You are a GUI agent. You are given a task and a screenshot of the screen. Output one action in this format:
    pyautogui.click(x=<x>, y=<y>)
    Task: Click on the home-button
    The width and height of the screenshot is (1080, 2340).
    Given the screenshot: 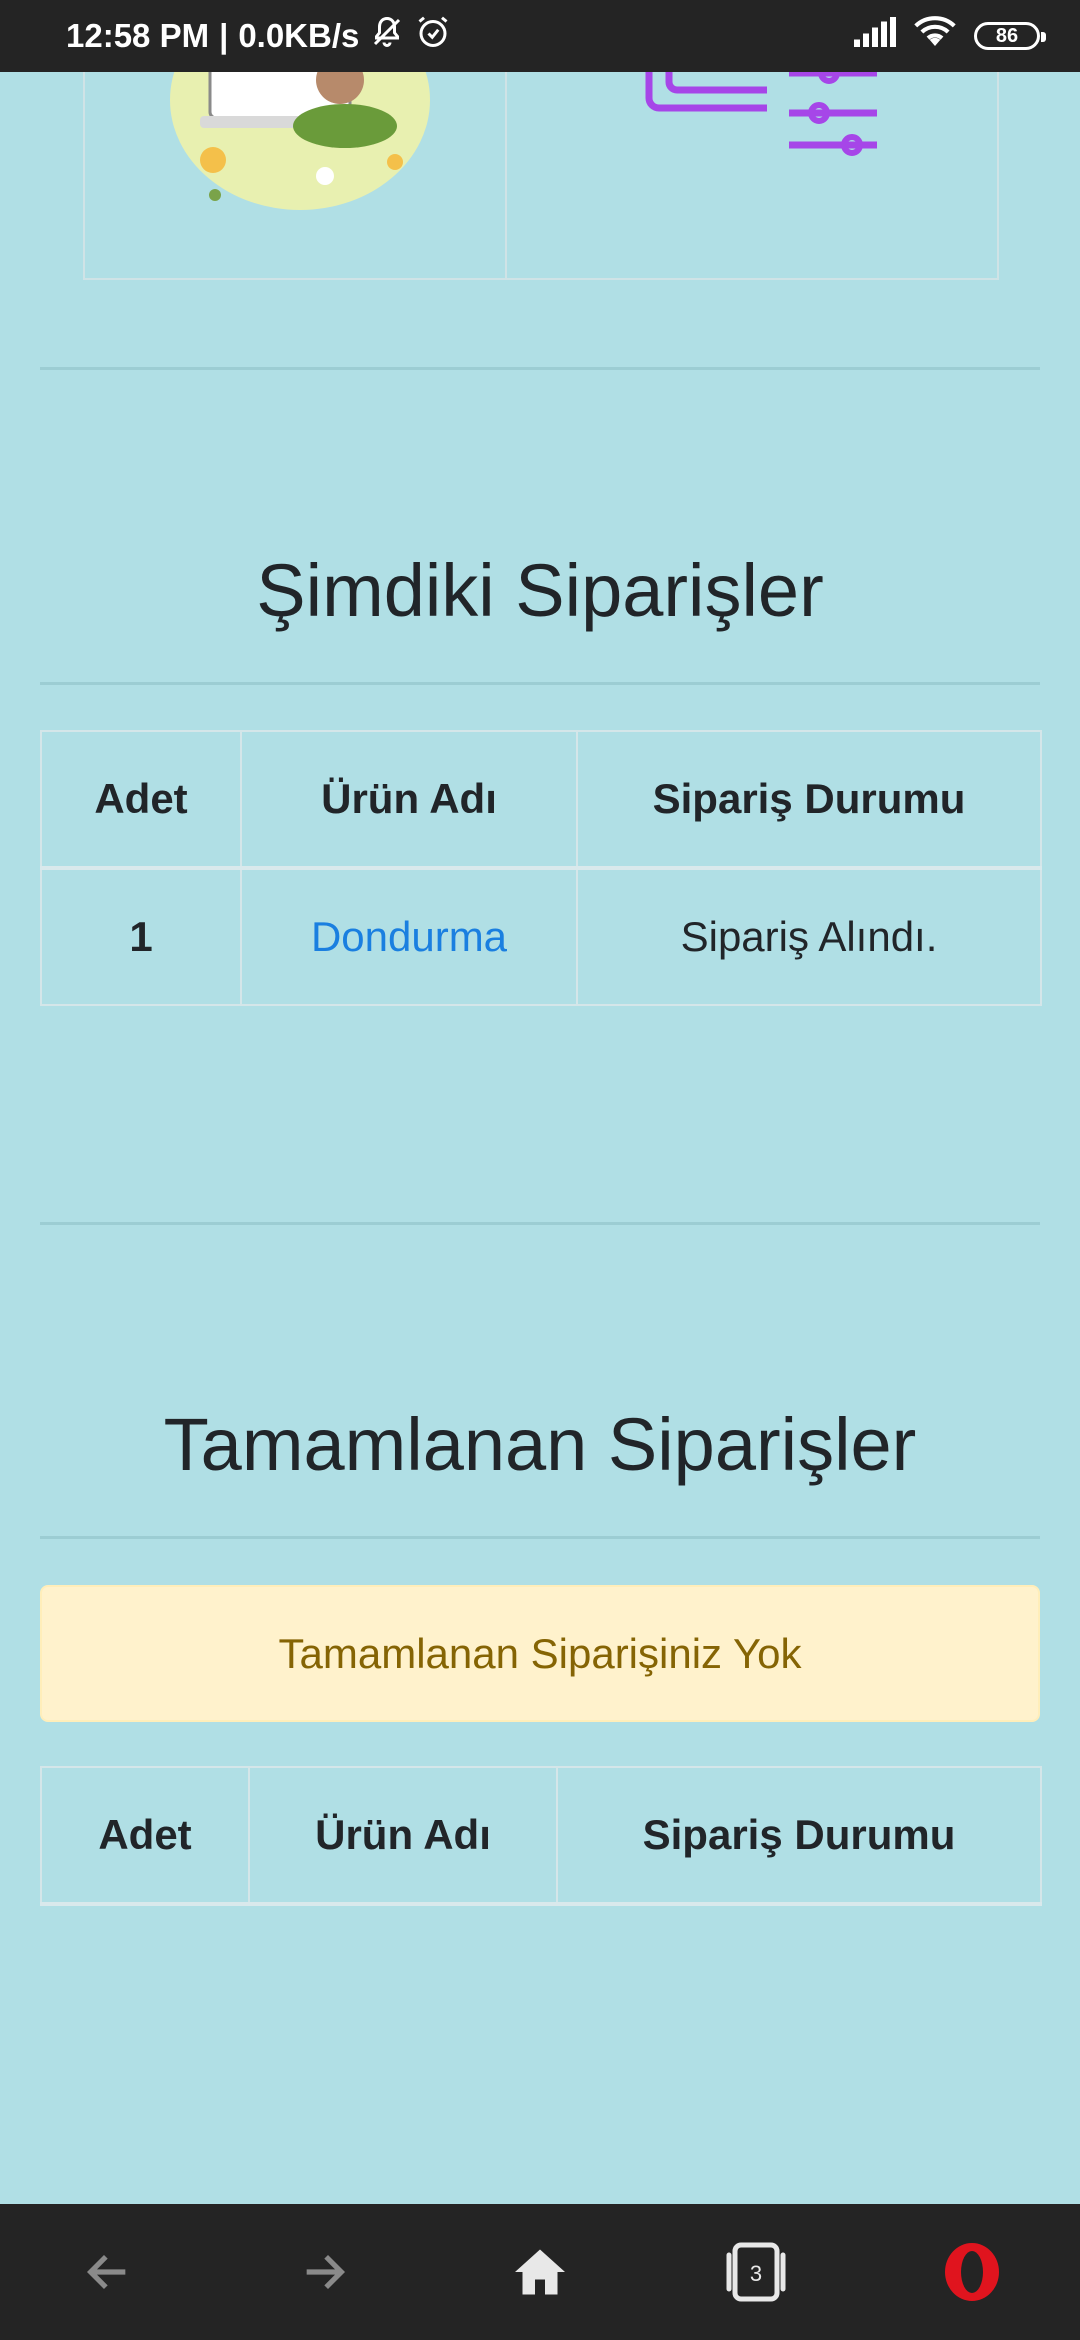 What is the action you would take?
    pyautogui.click(x=540, y=2272)
    